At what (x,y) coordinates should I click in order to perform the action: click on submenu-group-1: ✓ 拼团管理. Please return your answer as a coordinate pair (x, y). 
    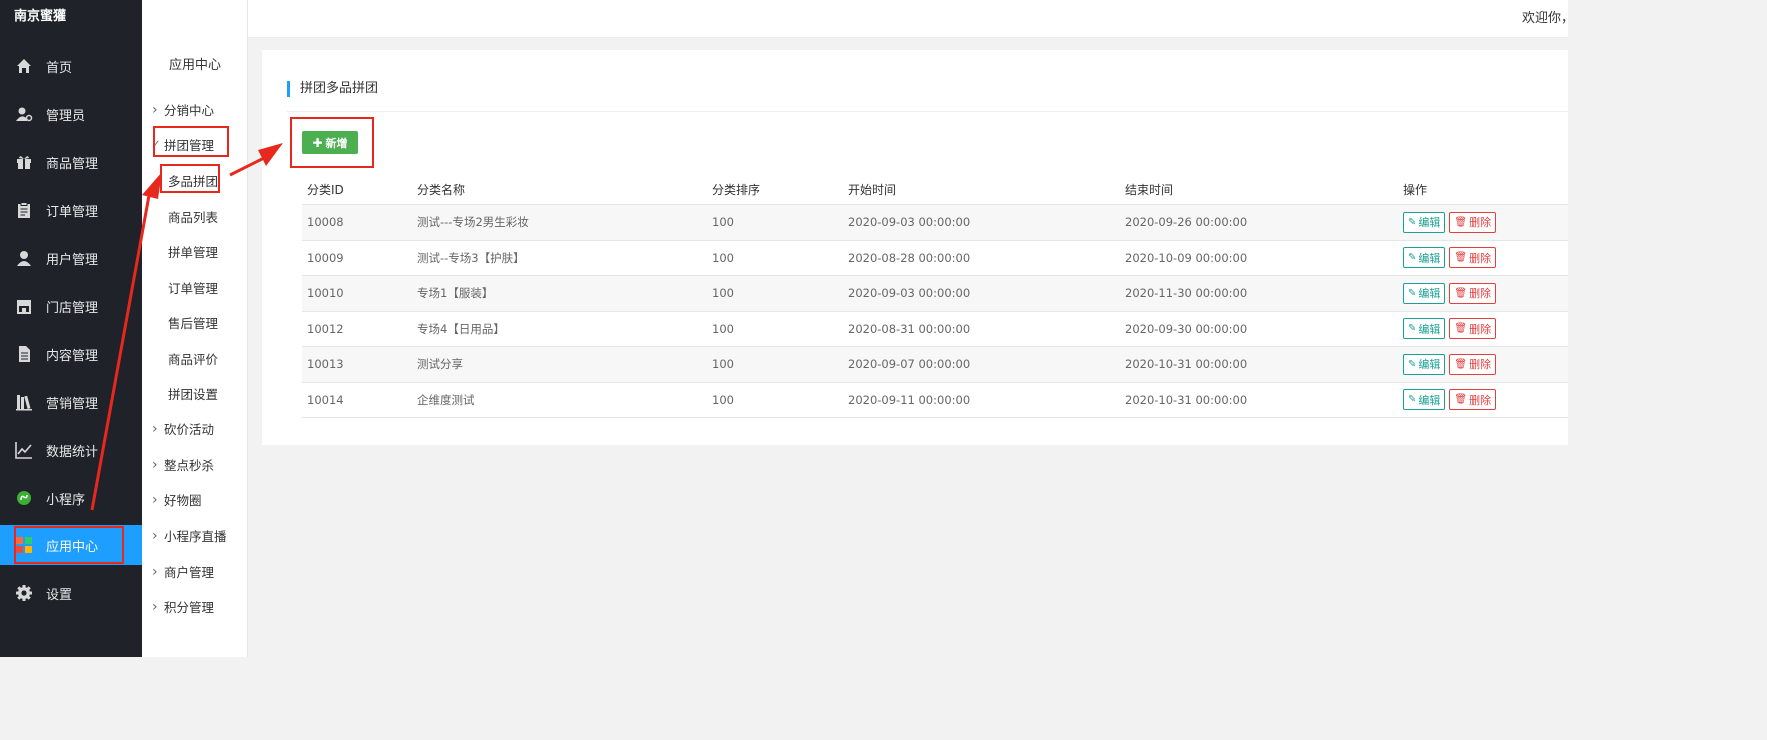
    Looking at the image, I should click on (183, 144).